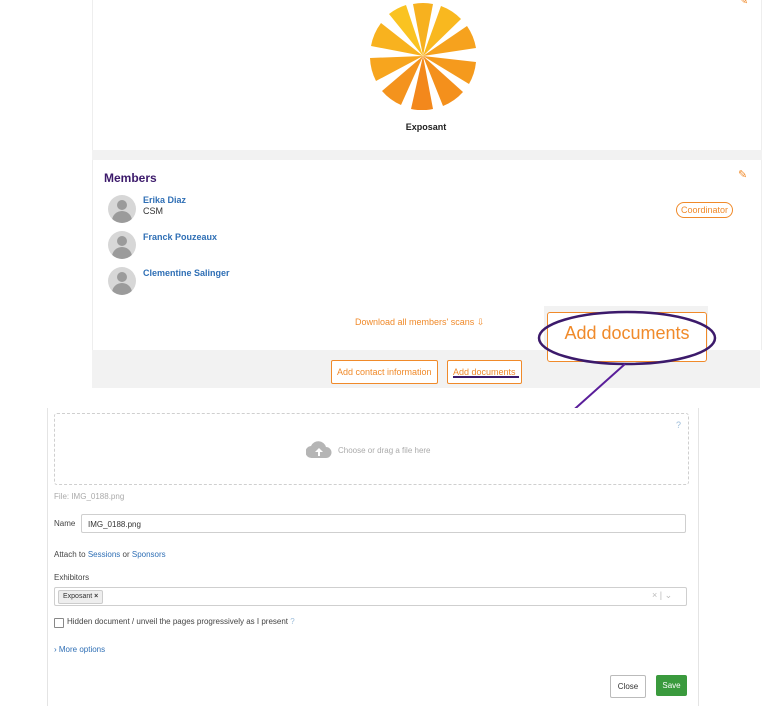  What do you see at coordinates (153, 211) in the screenshot?
I see `member-role: CSM` at bounding box center [153, 211].